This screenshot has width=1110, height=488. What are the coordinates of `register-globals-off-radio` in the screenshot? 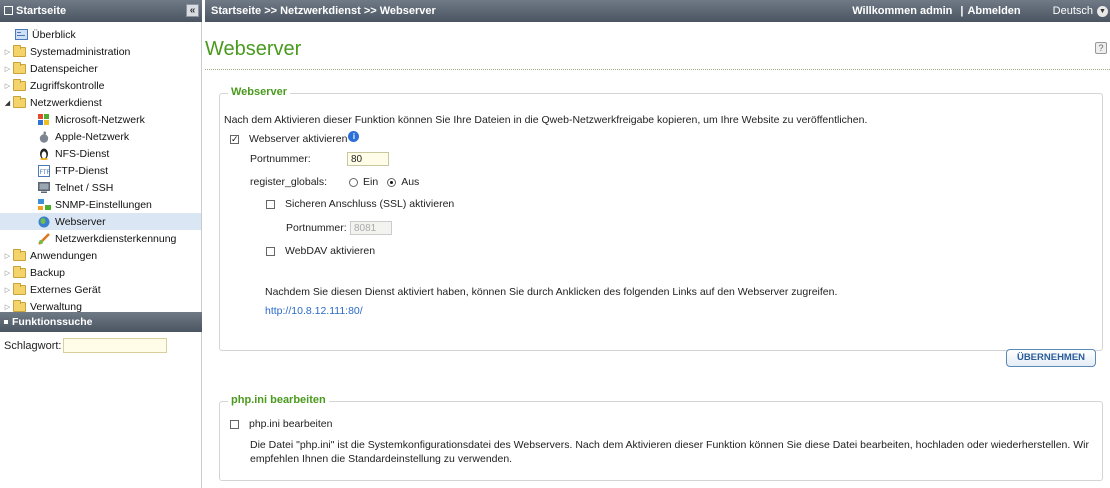 It's located at (392, 182).